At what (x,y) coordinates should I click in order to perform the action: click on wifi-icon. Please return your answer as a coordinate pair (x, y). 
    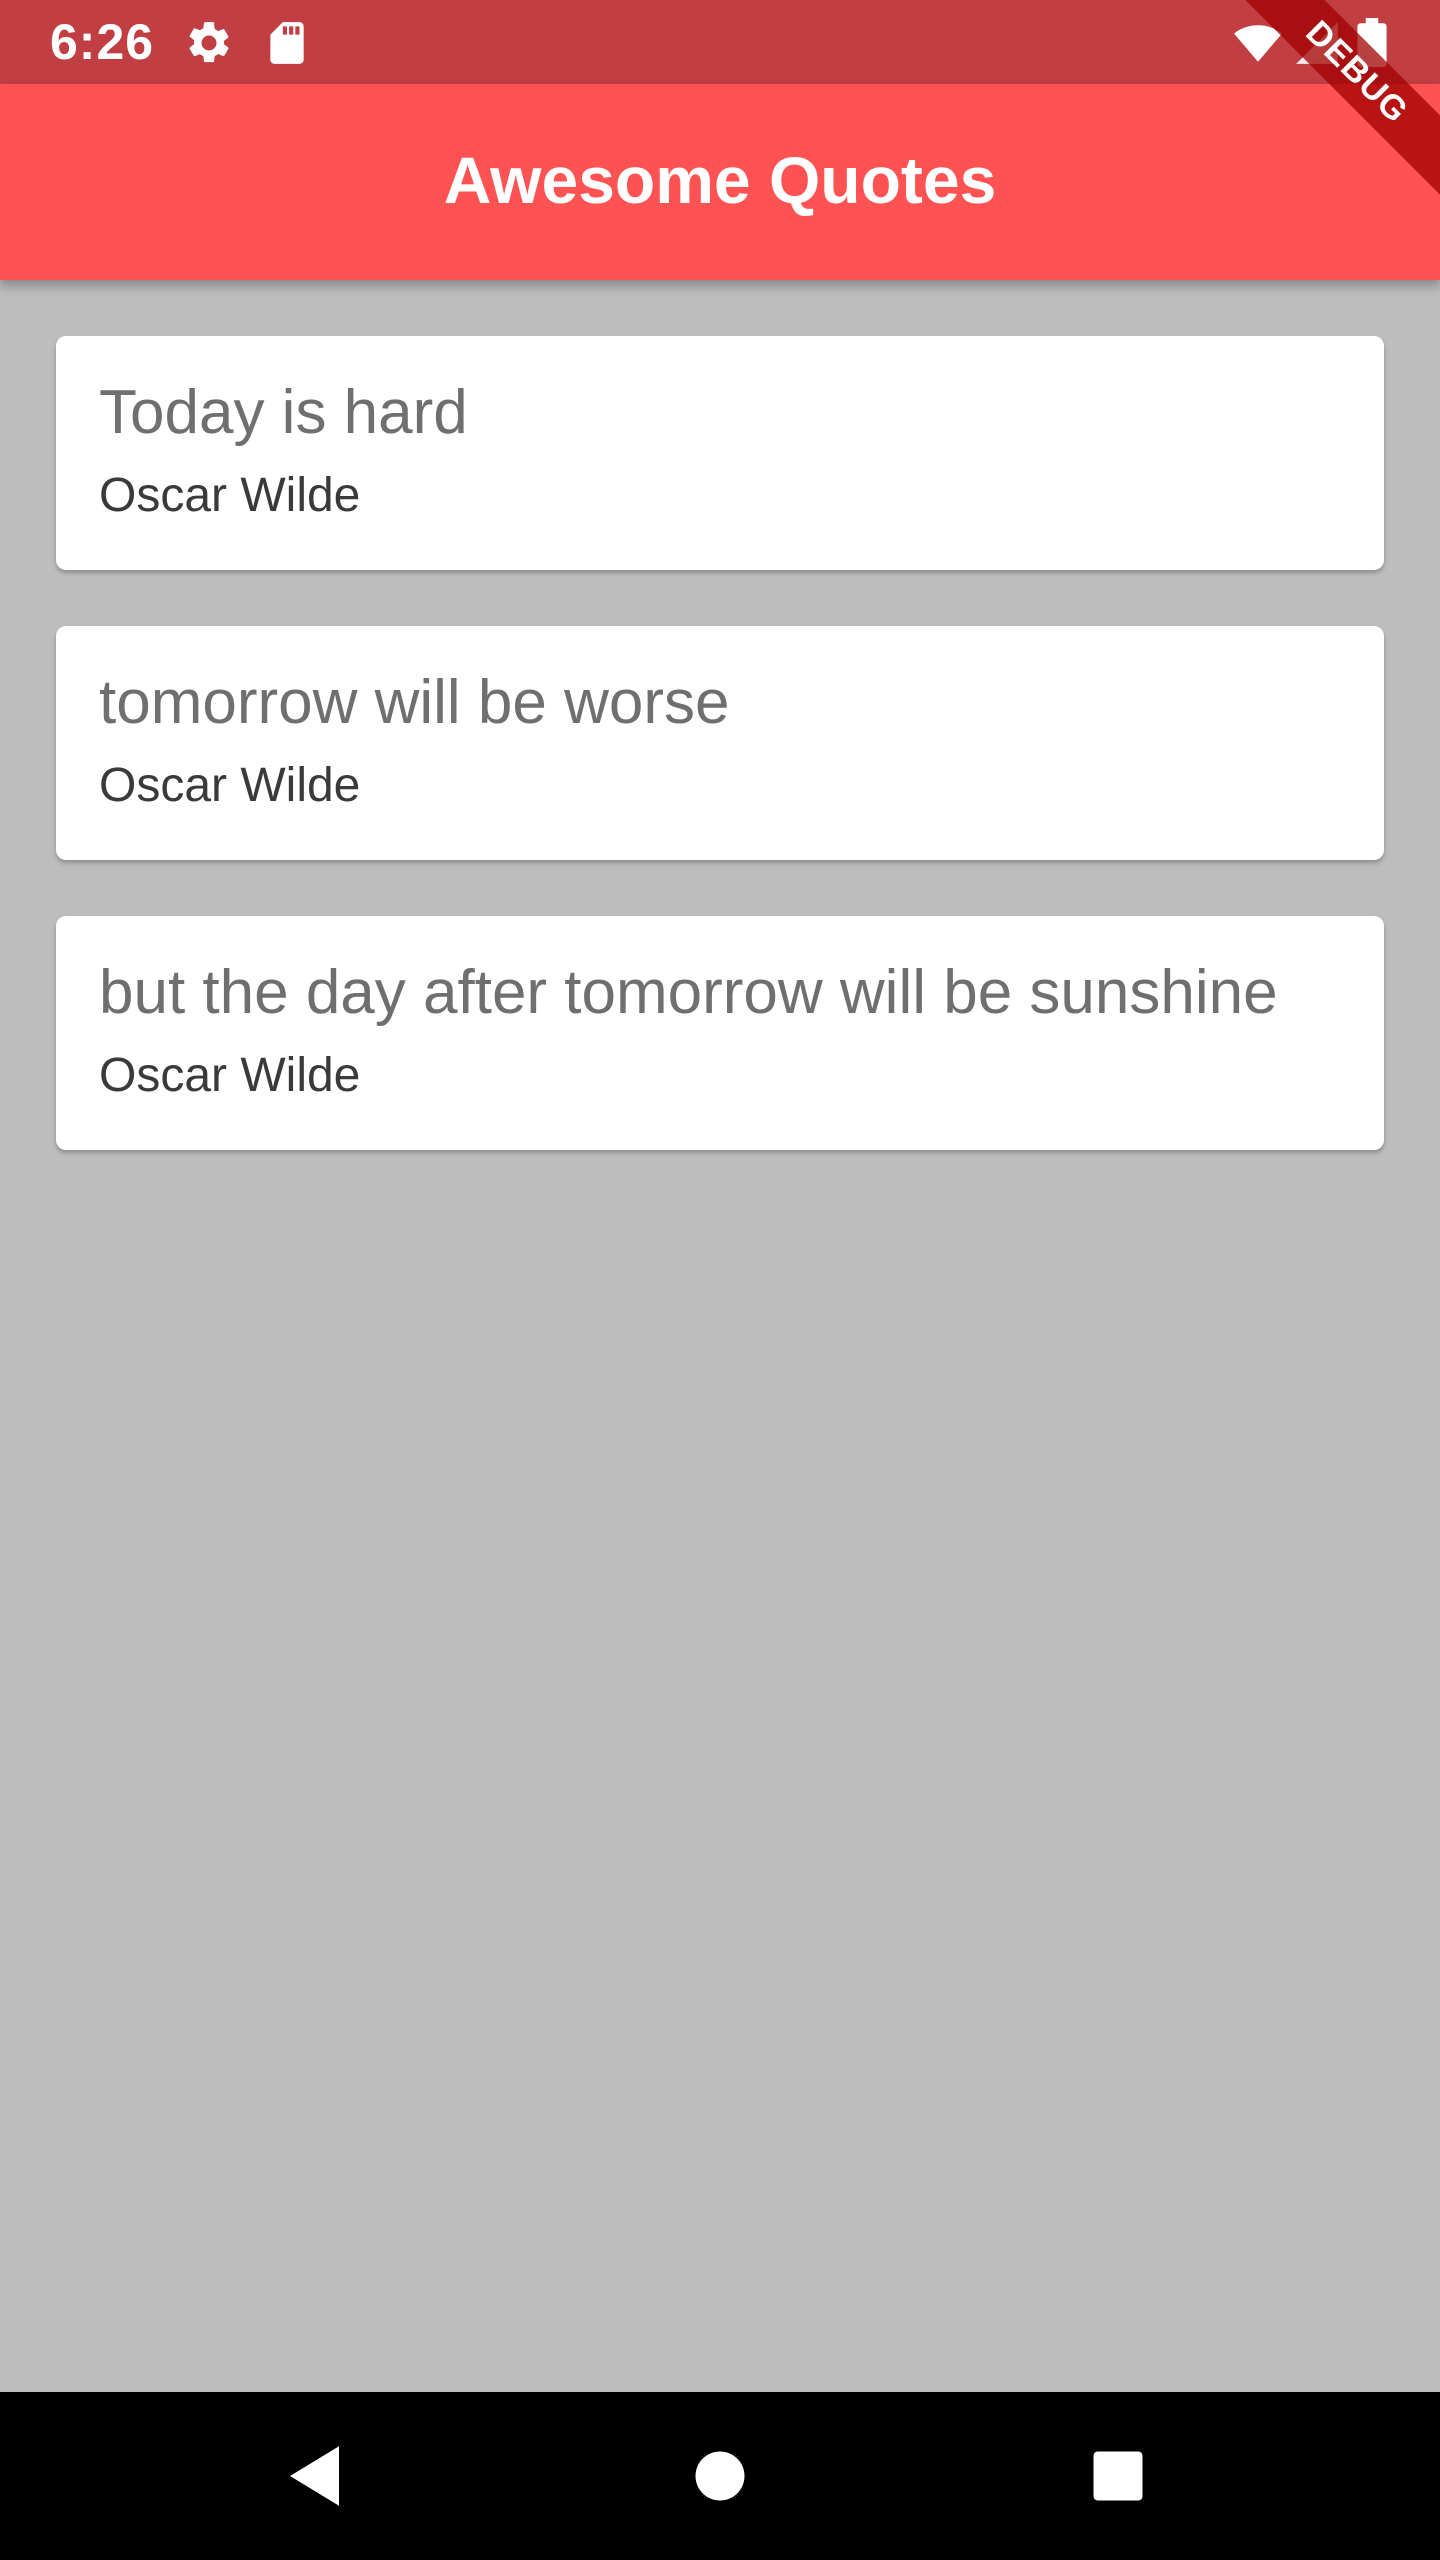
    Looking at the image, I should click on (1258, 43).